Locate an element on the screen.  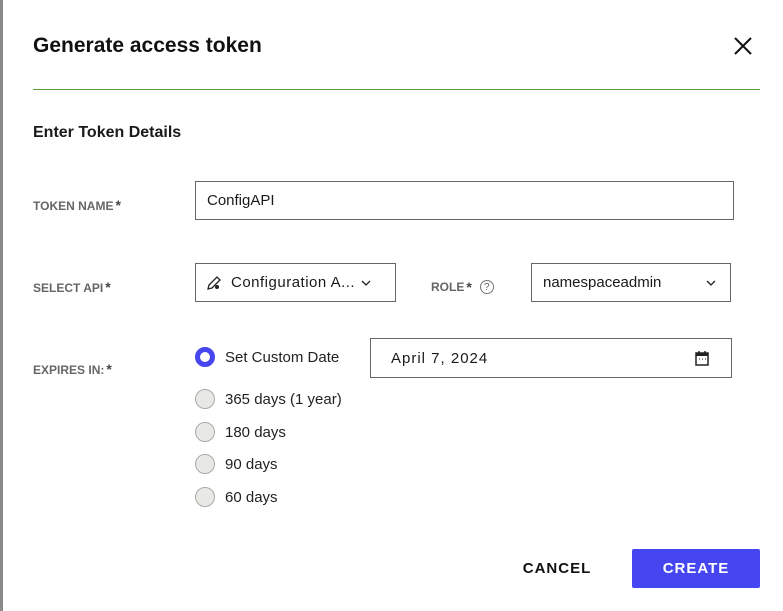
radio-180-days: 180 days is located at coordinates (240, 432).